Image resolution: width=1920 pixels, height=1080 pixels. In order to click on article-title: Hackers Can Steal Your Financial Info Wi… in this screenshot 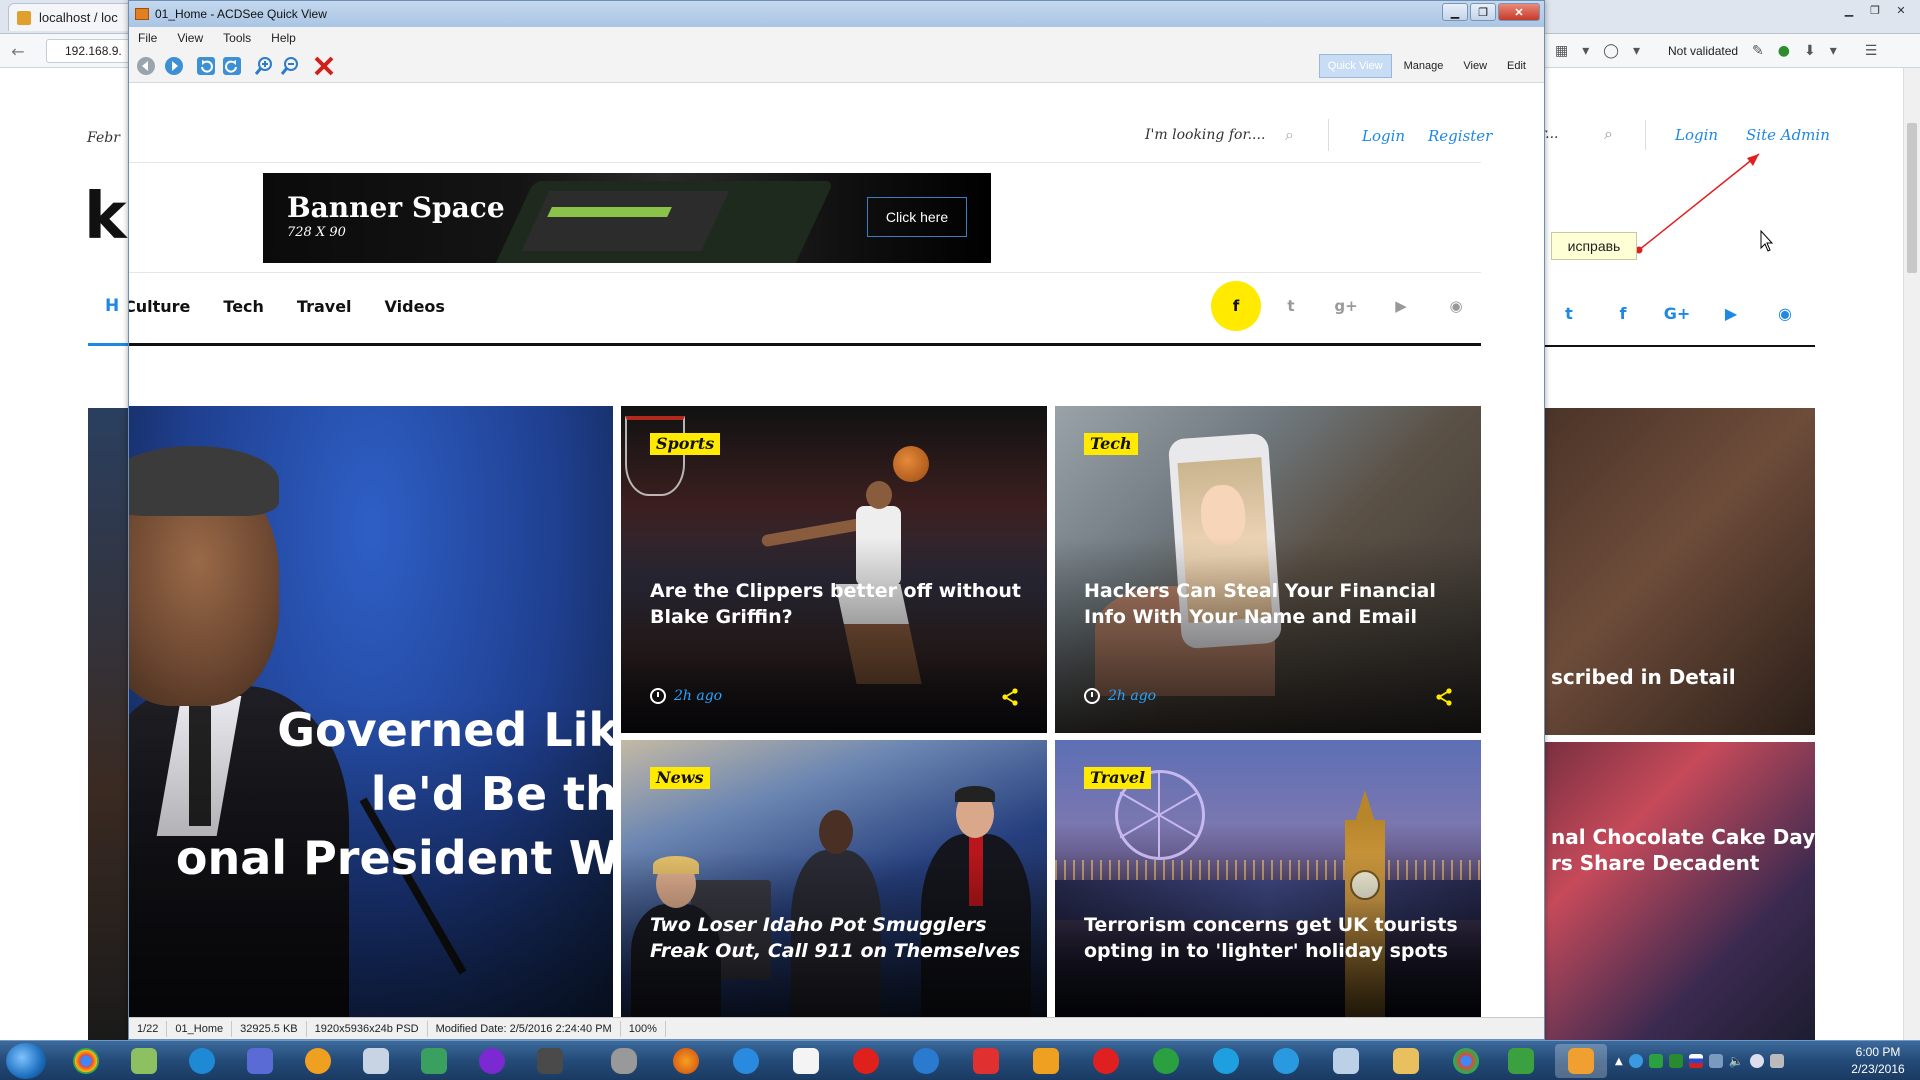, I will do `click(1274, 604)`.